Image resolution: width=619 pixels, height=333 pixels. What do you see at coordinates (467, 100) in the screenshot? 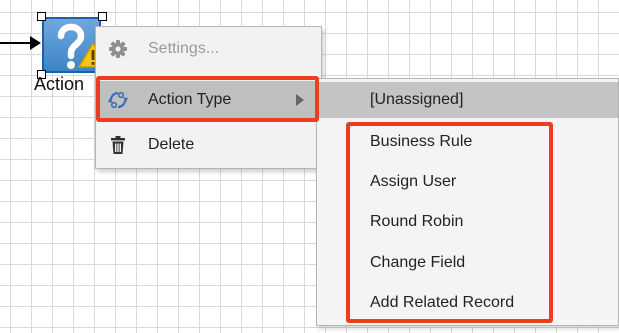
I see `submenu-item-unassigned: [Unassigned]` at bounding box center [467, 100].